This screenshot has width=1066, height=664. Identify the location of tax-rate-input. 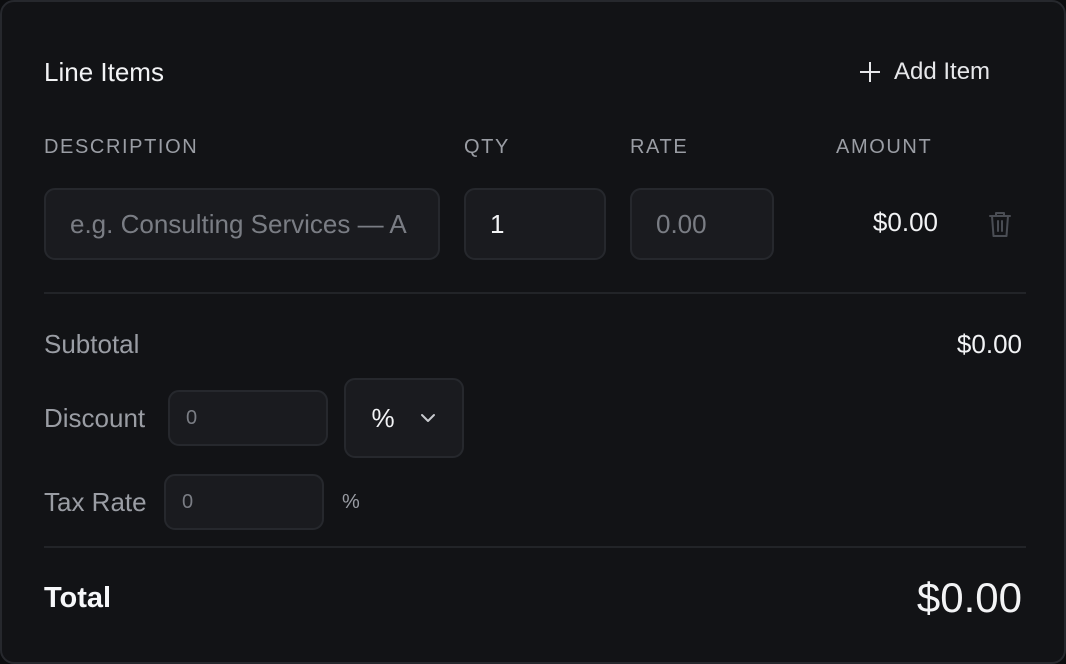
(244, 502).